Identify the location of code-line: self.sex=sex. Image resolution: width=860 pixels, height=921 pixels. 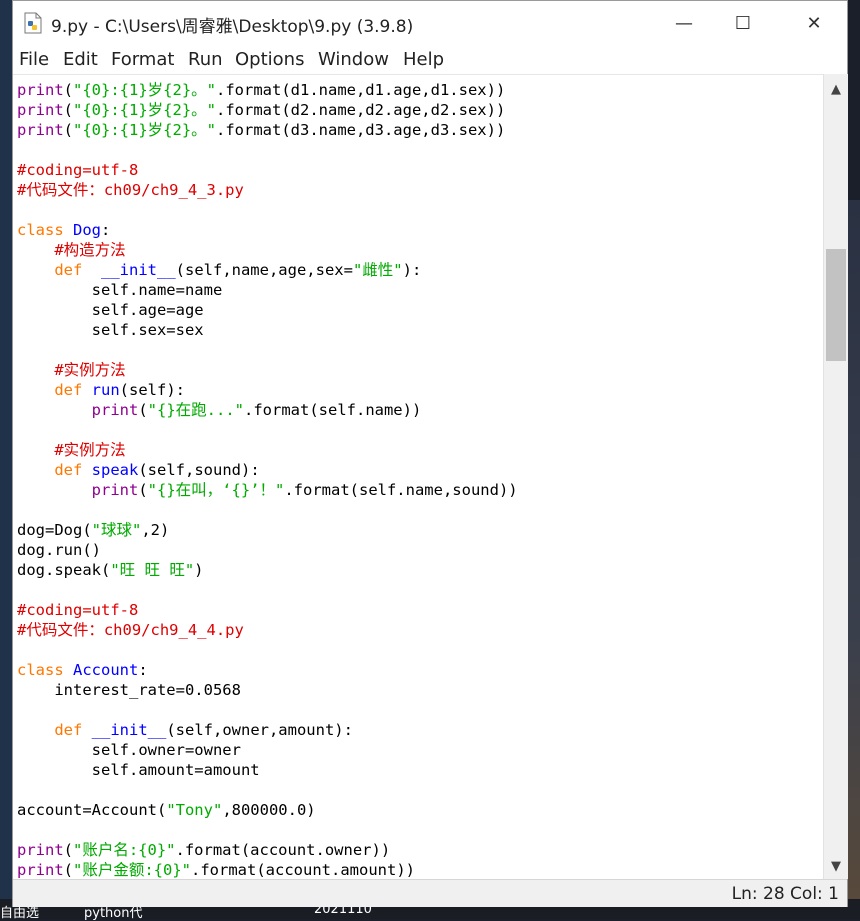
(267, 330).